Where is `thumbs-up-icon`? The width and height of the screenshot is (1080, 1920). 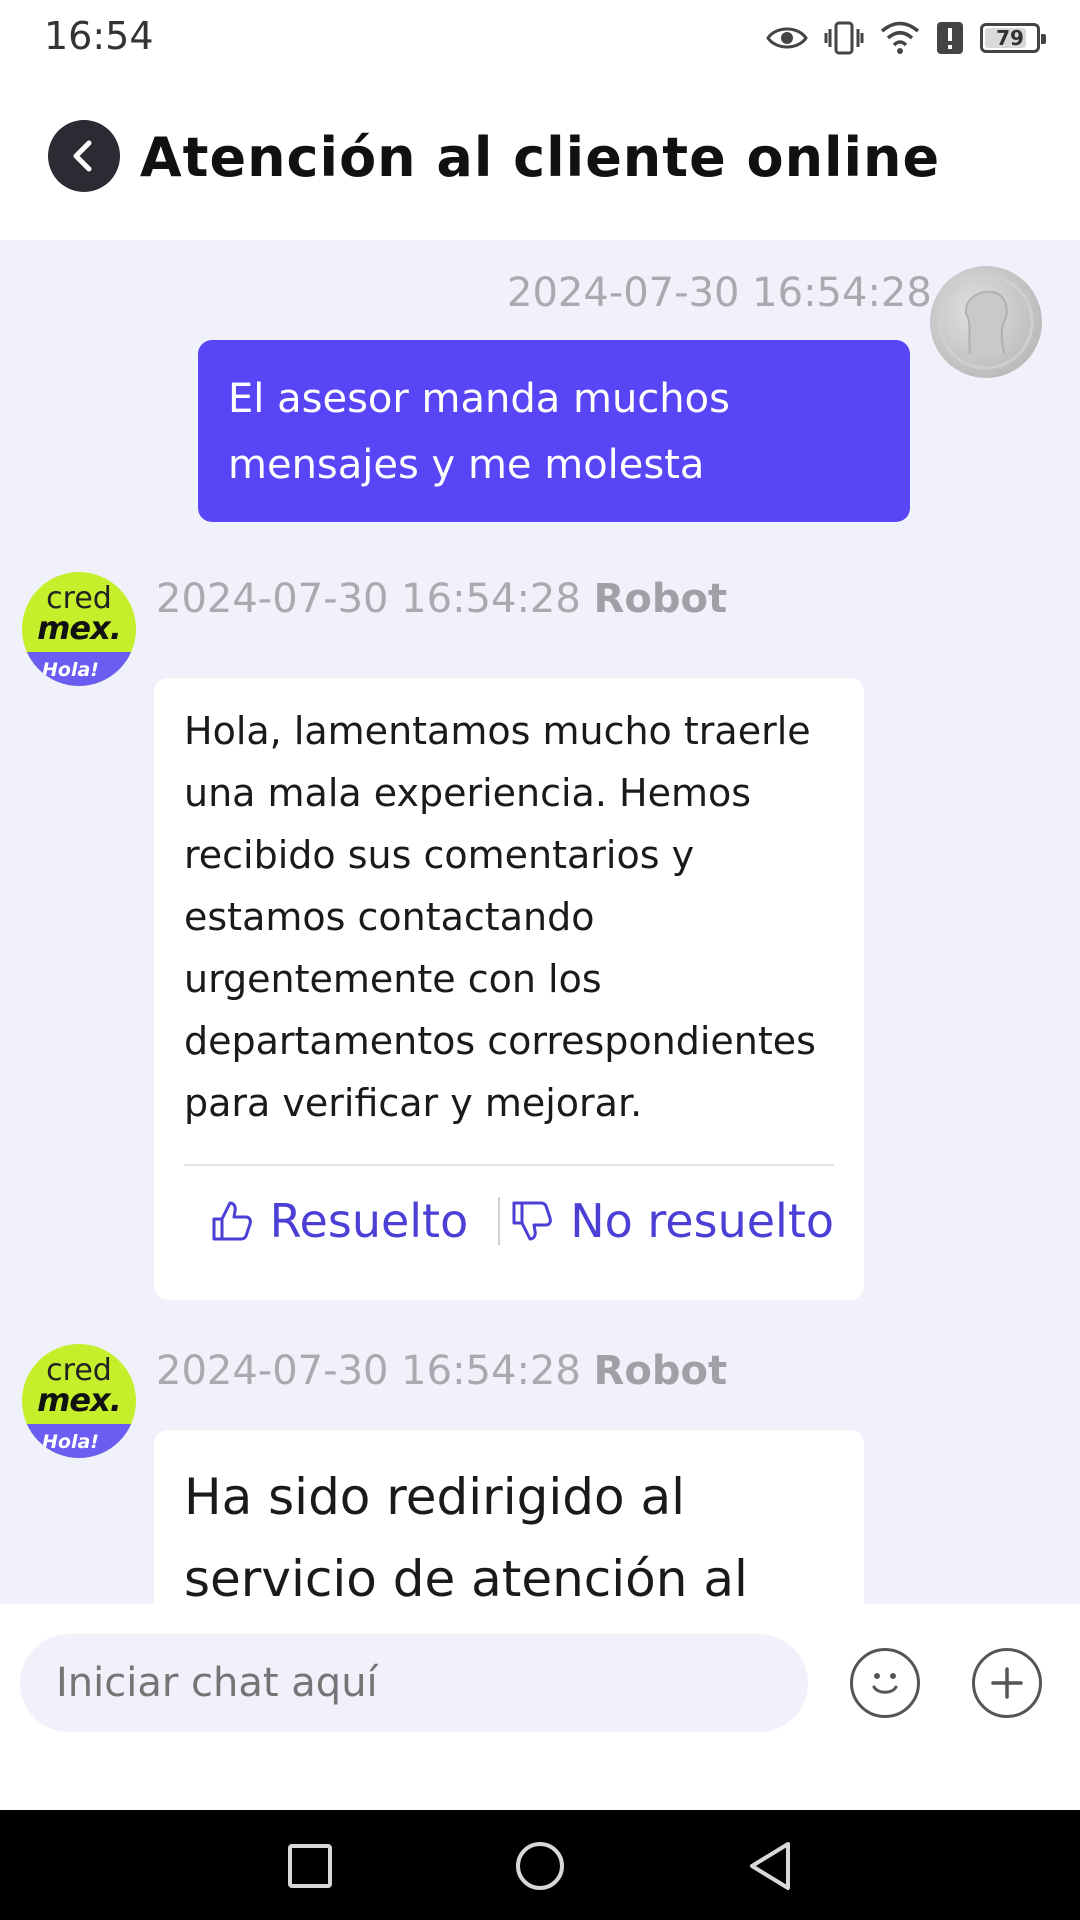 thumbs-up-icon is located at coordinates (232, 1221).